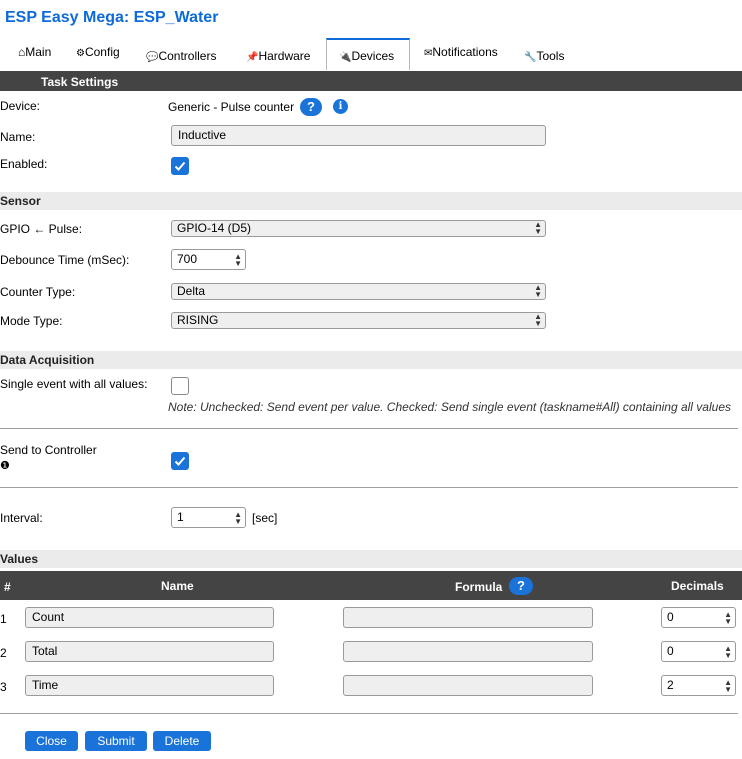 The width and height of the screenshot is (742, 759). I want to click on values-header: Values, so click(371, 559).